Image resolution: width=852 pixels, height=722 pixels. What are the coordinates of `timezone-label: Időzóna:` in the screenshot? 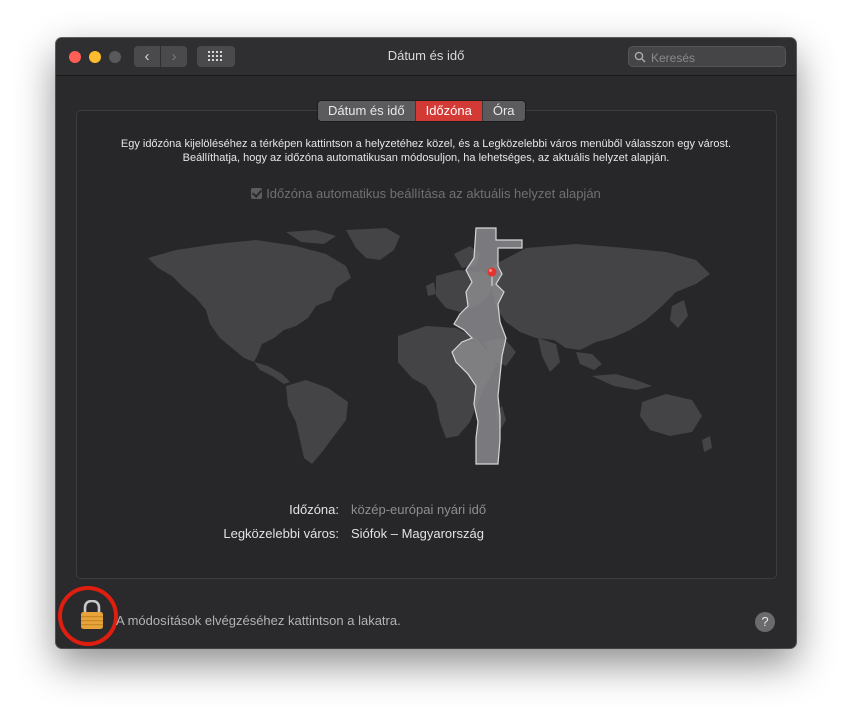 It's located at (314, 509).